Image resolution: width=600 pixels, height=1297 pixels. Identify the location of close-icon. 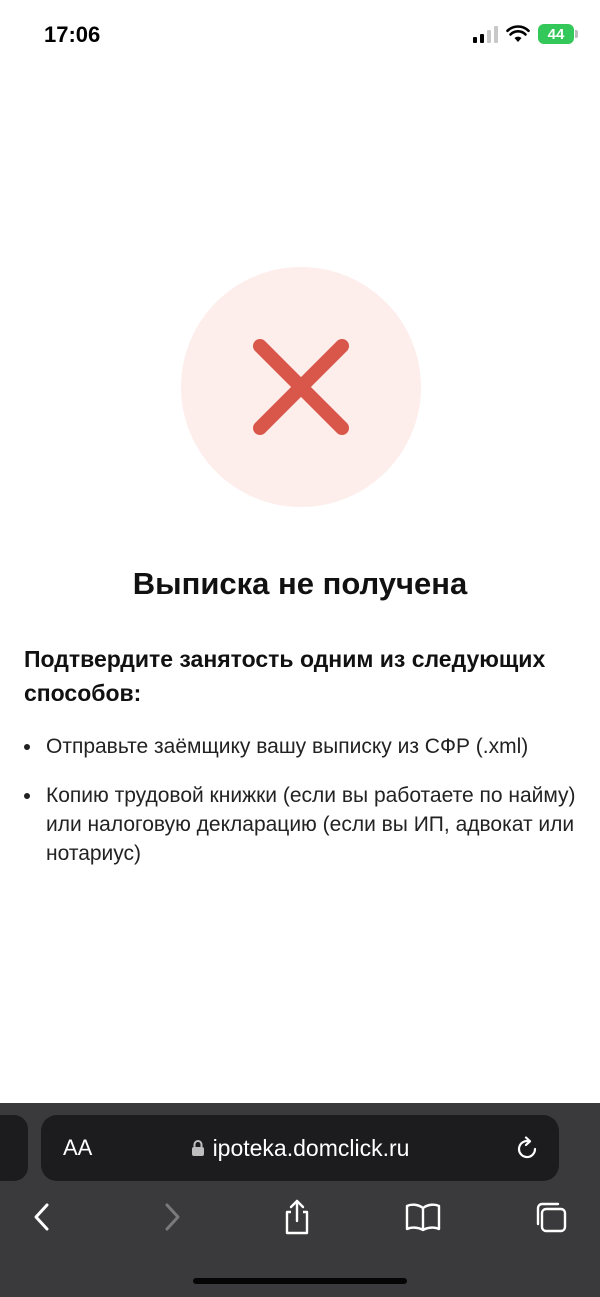
(301, 387).